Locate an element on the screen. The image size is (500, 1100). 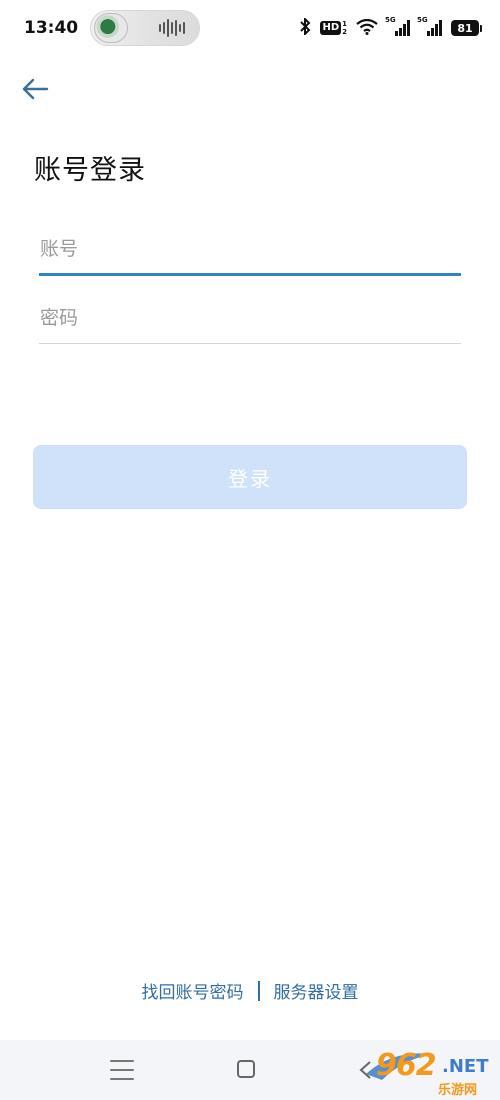
status-time: 13:40 is located at coordinates (51, 28).